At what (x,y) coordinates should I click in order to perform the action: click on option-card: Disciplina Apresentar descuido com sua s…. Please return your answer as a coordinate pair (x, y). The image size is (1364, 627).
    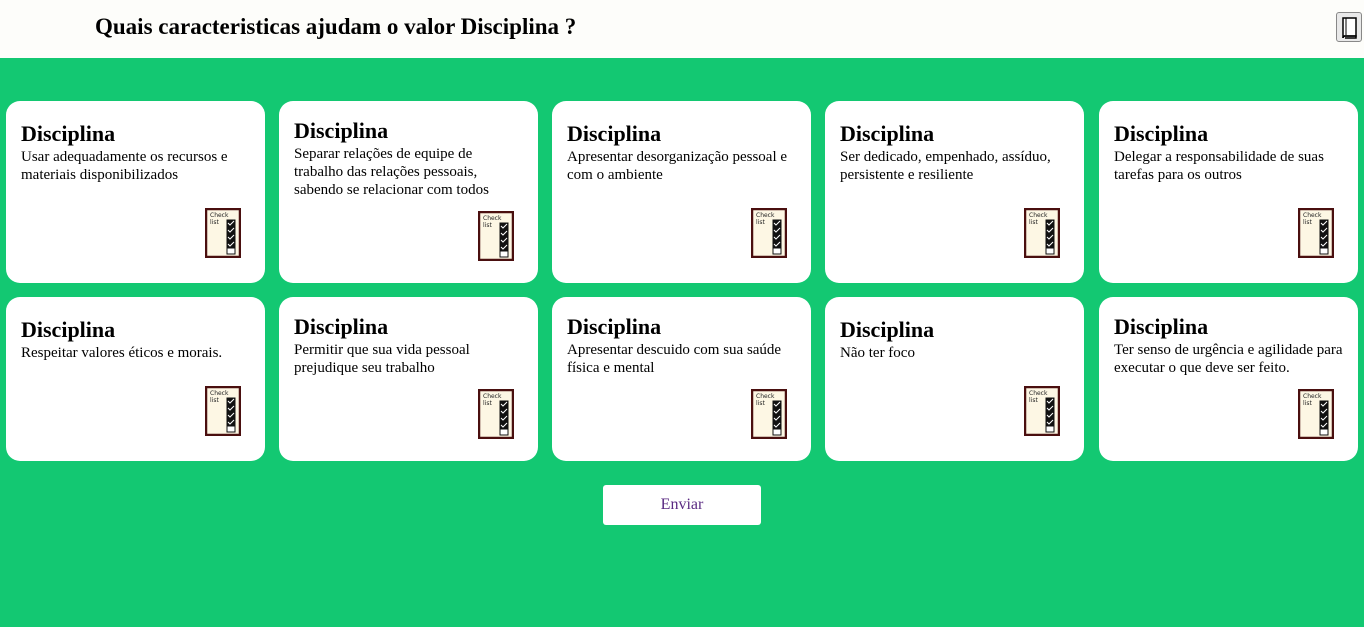
    Looking at the image, I should click on (681, 379).